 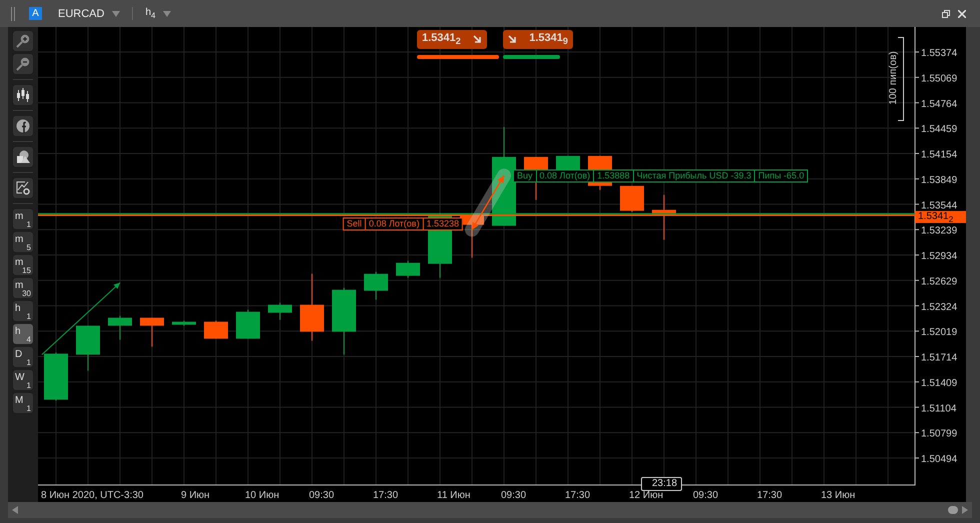 I want to click on timeframe-button: W 1, so click(x=23, y=380).